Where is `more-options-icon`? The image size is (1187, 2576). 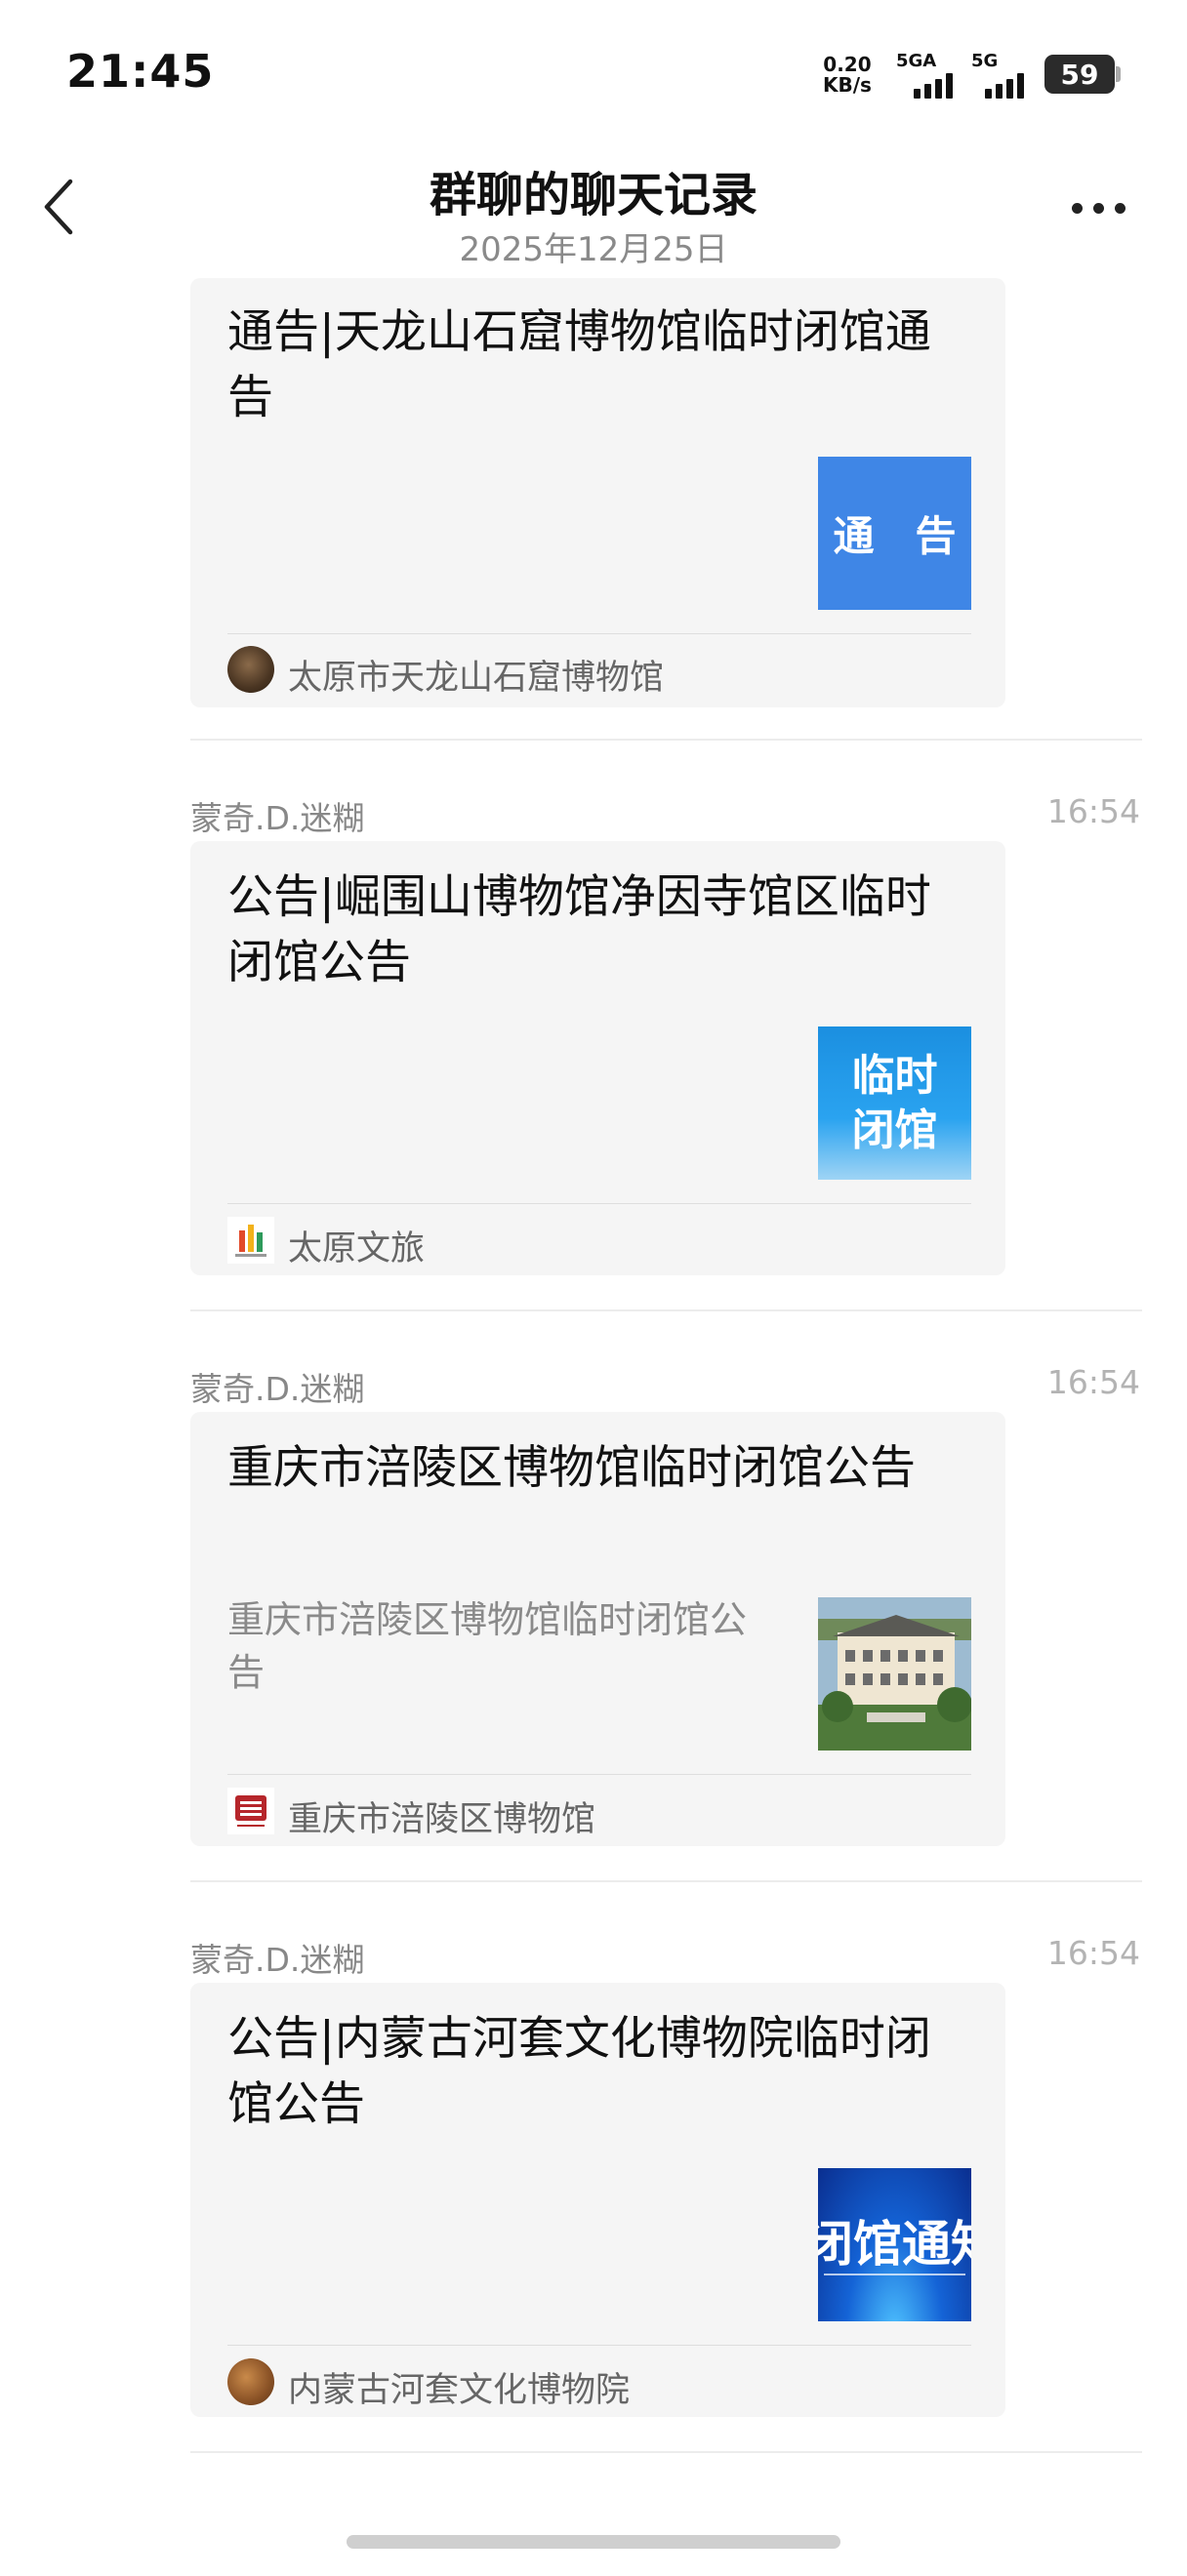 more-options-icon is located at coordinates (1106, 207).